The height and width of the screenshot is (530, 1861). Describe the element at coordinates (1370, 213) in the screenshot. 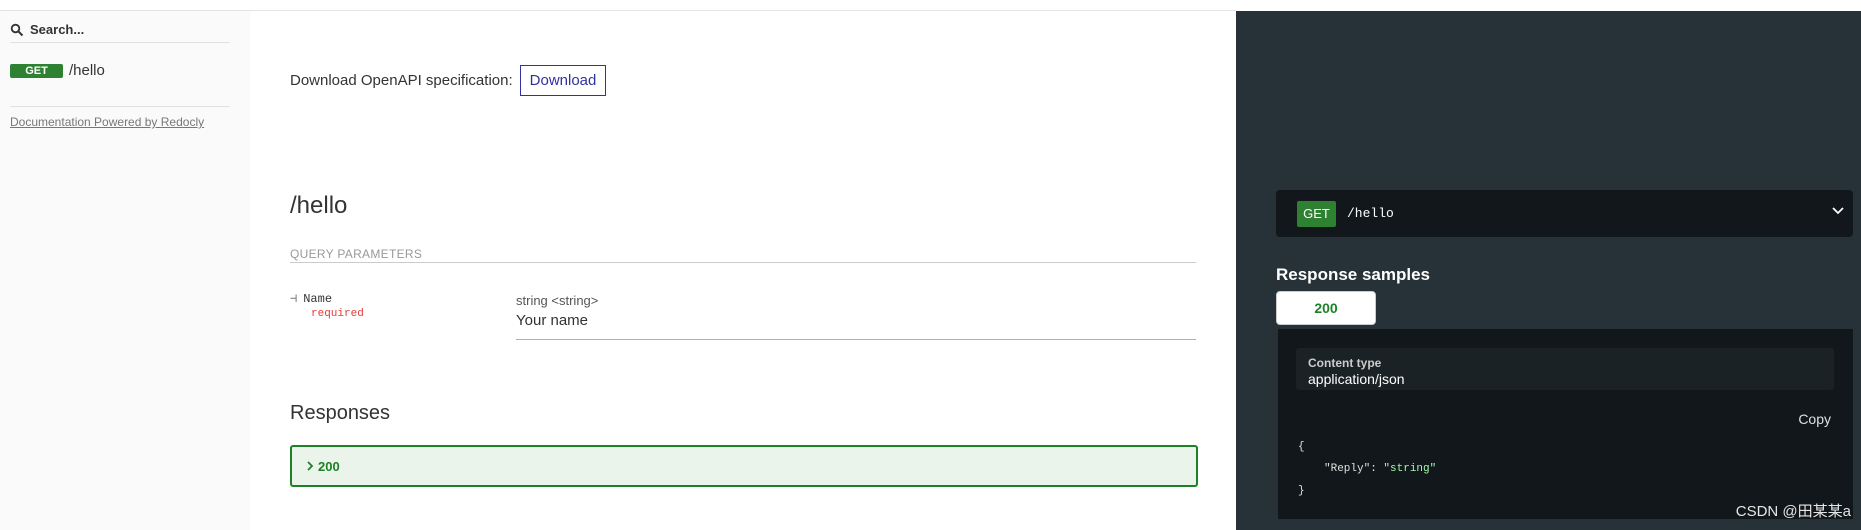

I see `endpoint-path: /hello` at that location.